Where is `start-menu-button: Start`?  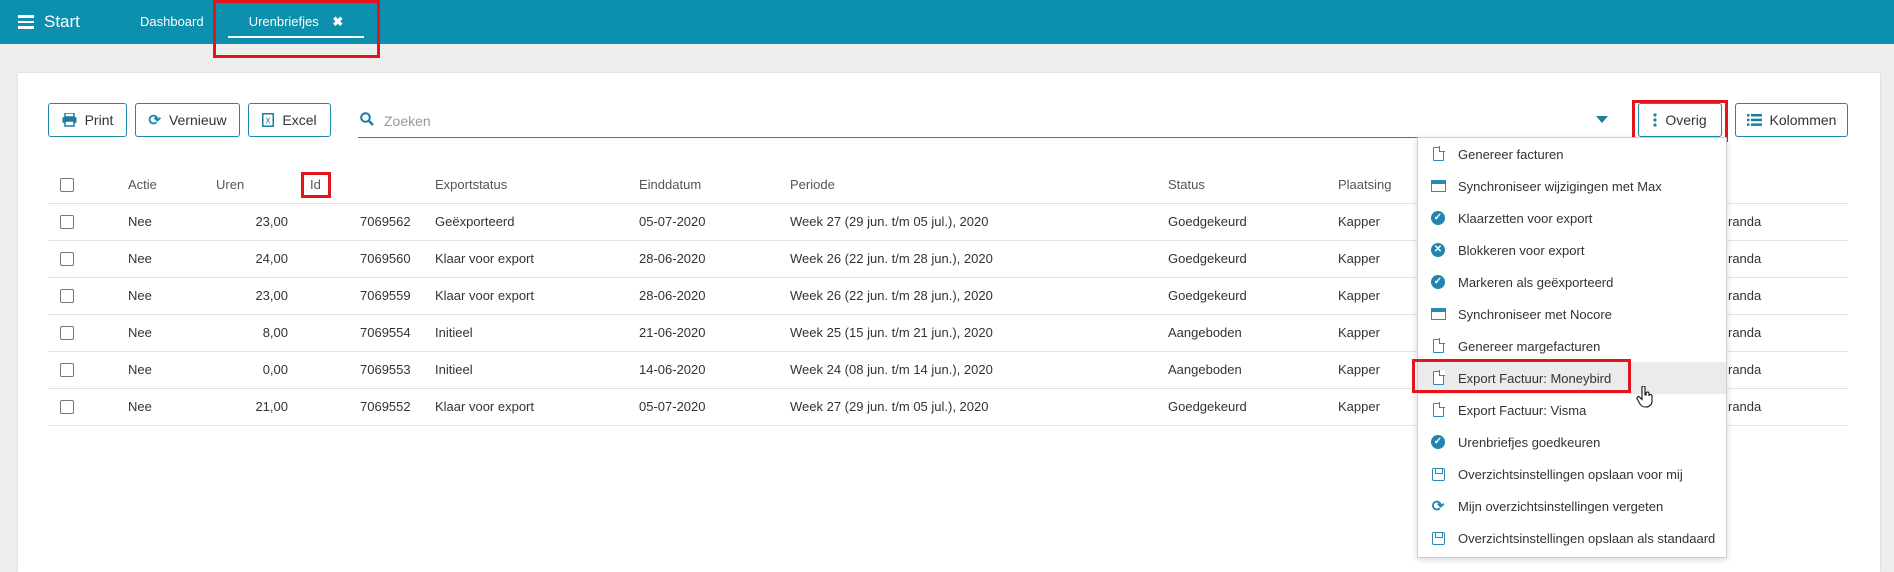
start-menu-button: Start is located at coordinates (49, 22).